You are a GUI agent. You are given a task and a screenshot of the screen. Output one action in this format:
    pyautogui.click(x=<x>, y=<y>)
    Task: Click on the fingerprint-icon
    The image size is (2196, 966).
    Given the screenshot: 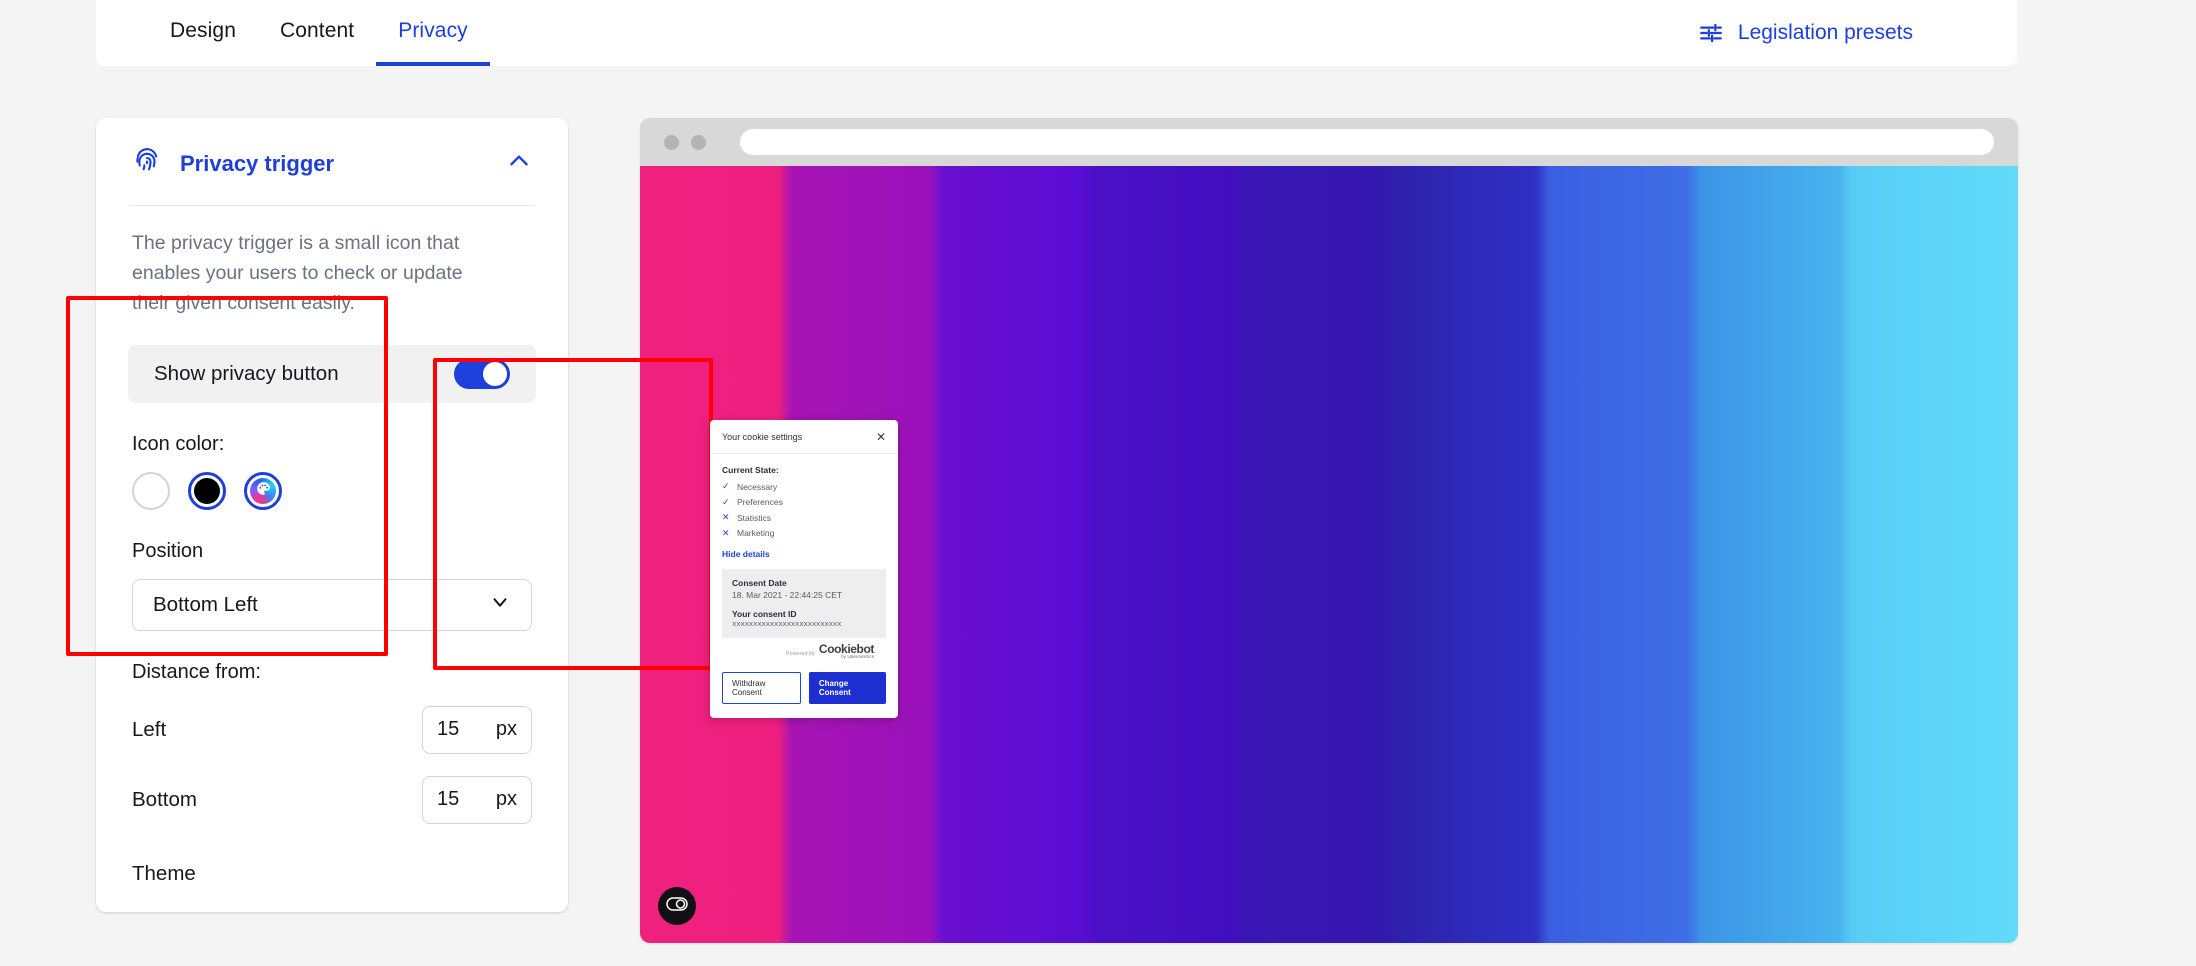 What is the action you would take?
    pyautogui.click(x=147, y=163)
    